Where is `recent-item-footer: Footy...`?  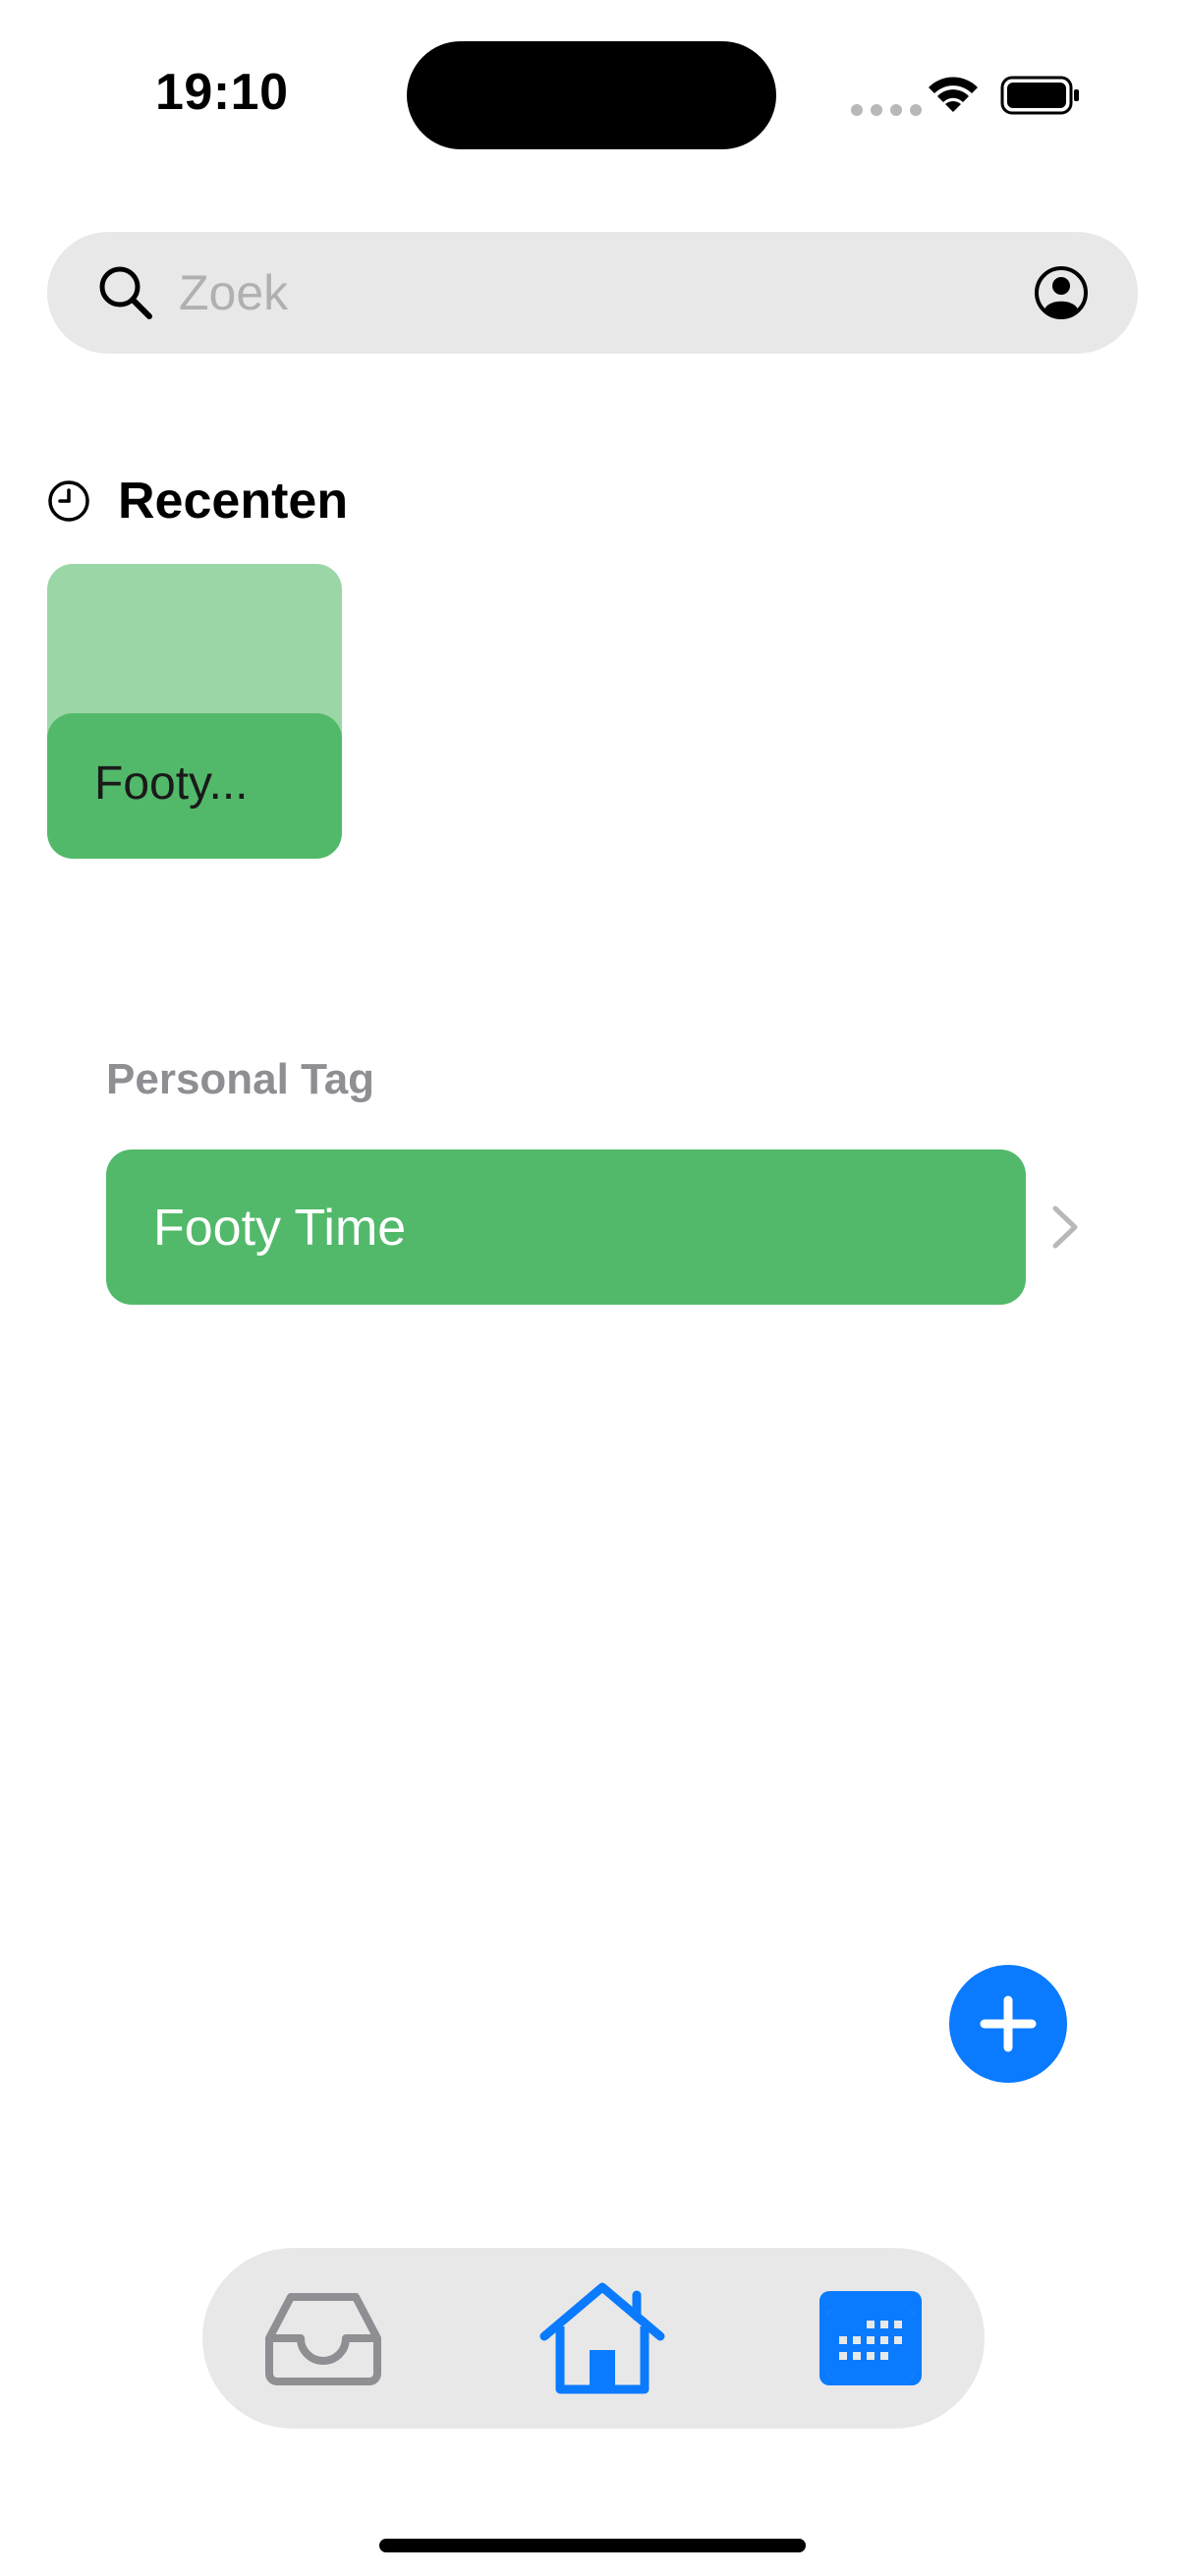 recent-item-footer: Footy... is located at coordinates (195, 786).